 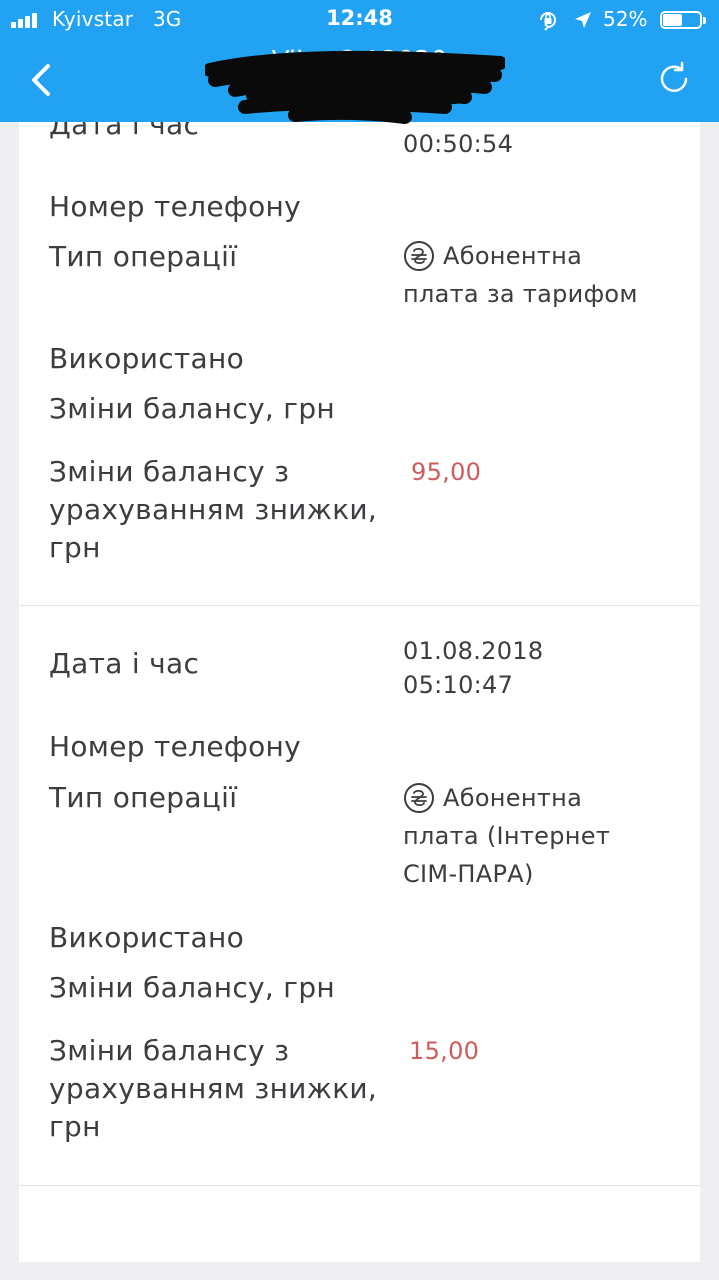 What do you see at coordinates (359, 20) in the screenshot?
I see `status-bar: Kyivstar 3G 12:48 52%` at bounding box center [359, 20].